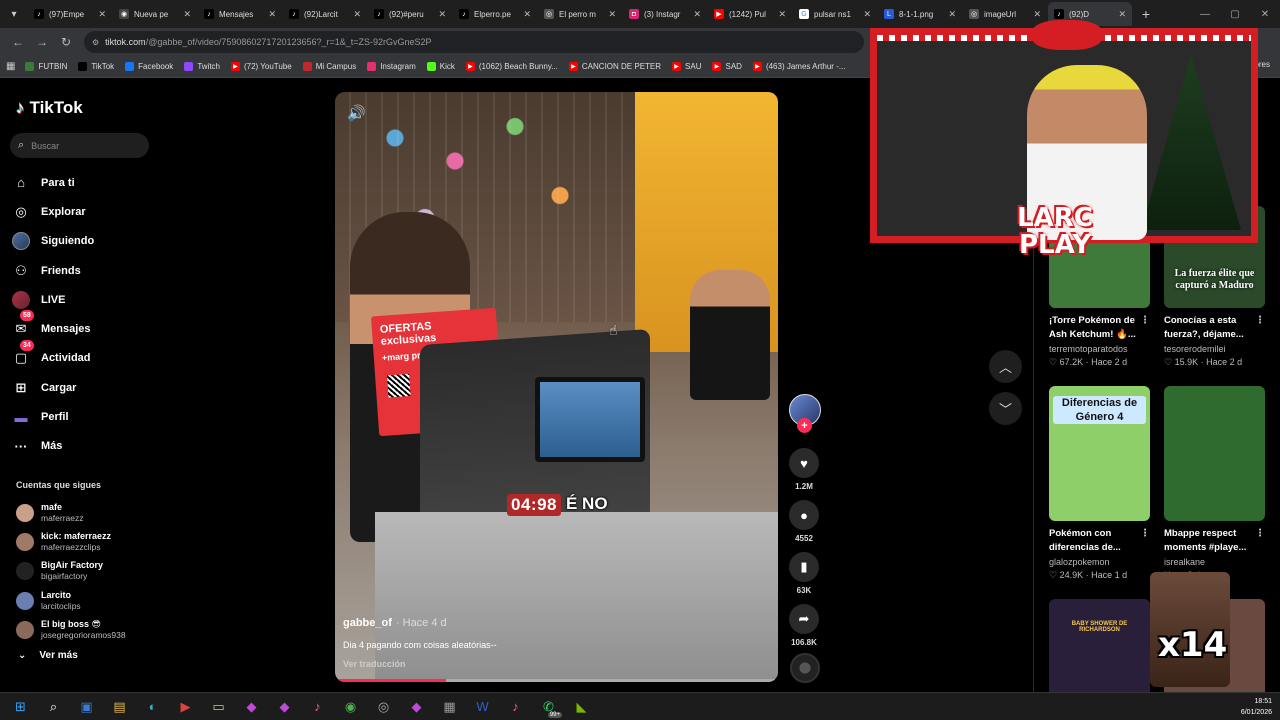 The width and height of the screenshot is (1280, 720). I want to click on recommended-user: tesorerodemilei, so click(1214, 349).